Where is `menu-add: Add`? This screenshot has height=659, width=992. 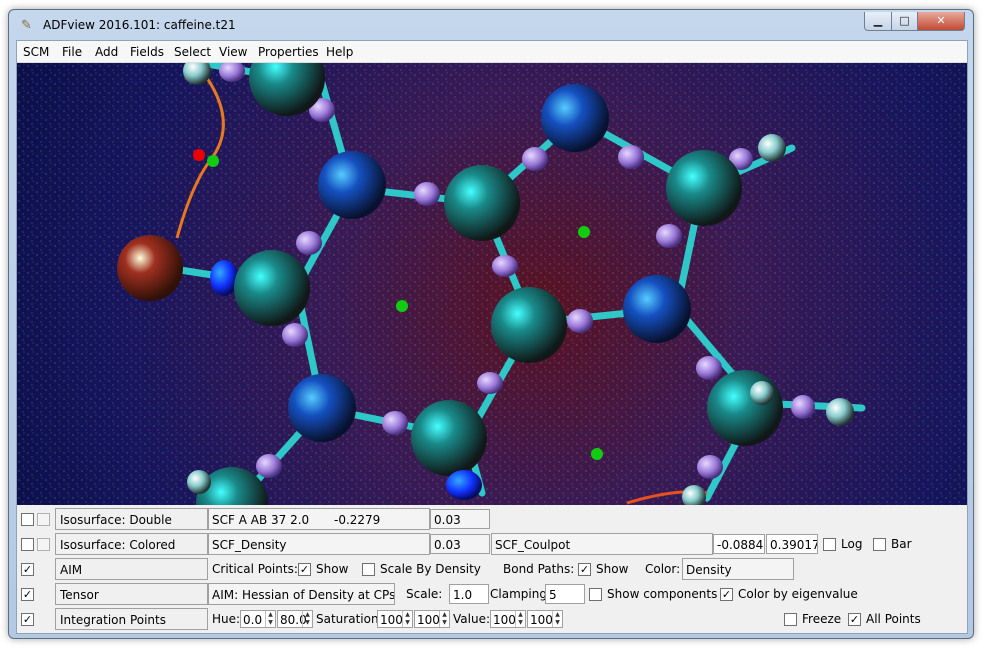 menu-add: Add is located at coordinates (106, 52).